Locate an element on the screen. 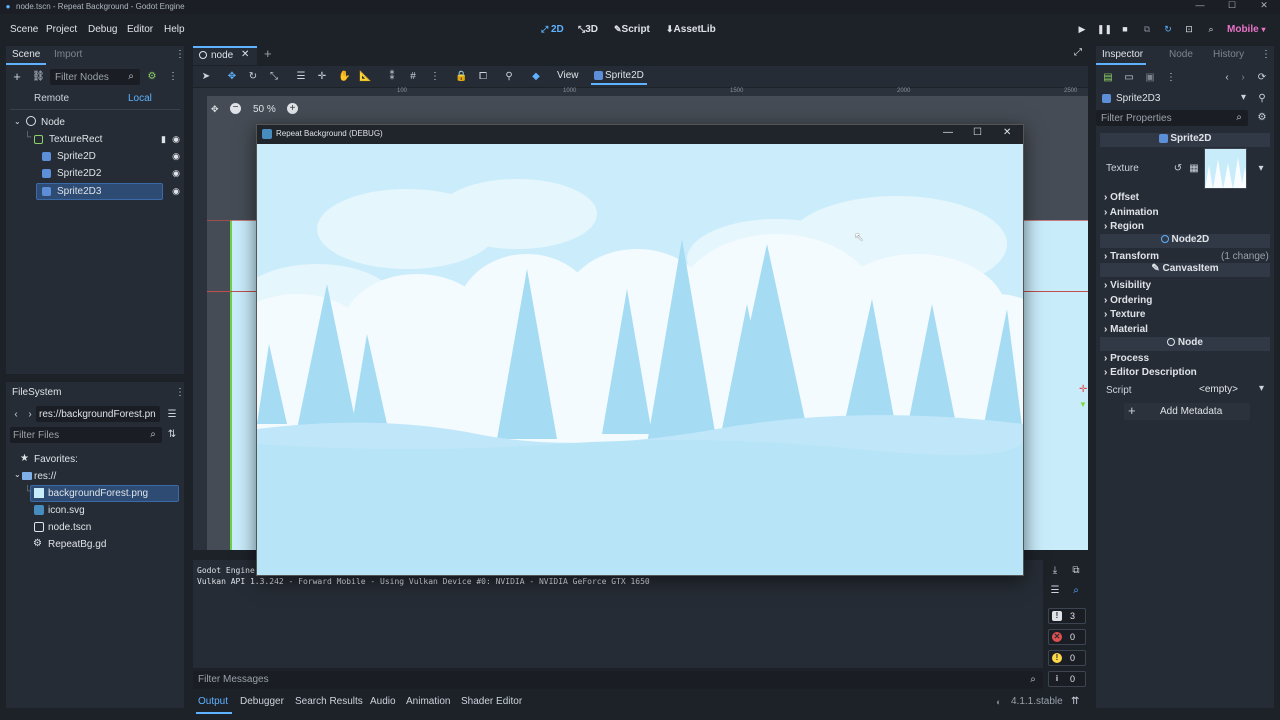 The height and width of the screenshot is (720, 1280). tab-node-scene: node ✕ is located at coordinates (225, 55).